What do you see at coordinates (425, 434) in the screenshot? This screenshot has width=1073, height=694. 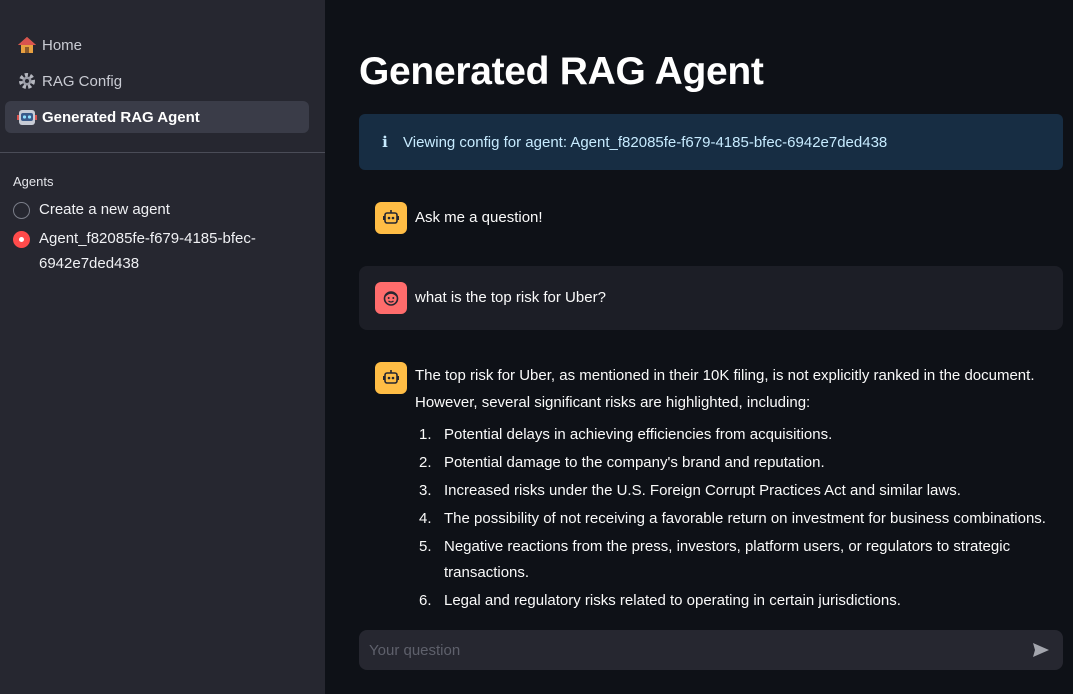 I see `list-number: 1.` at bounding box center [425, 434].